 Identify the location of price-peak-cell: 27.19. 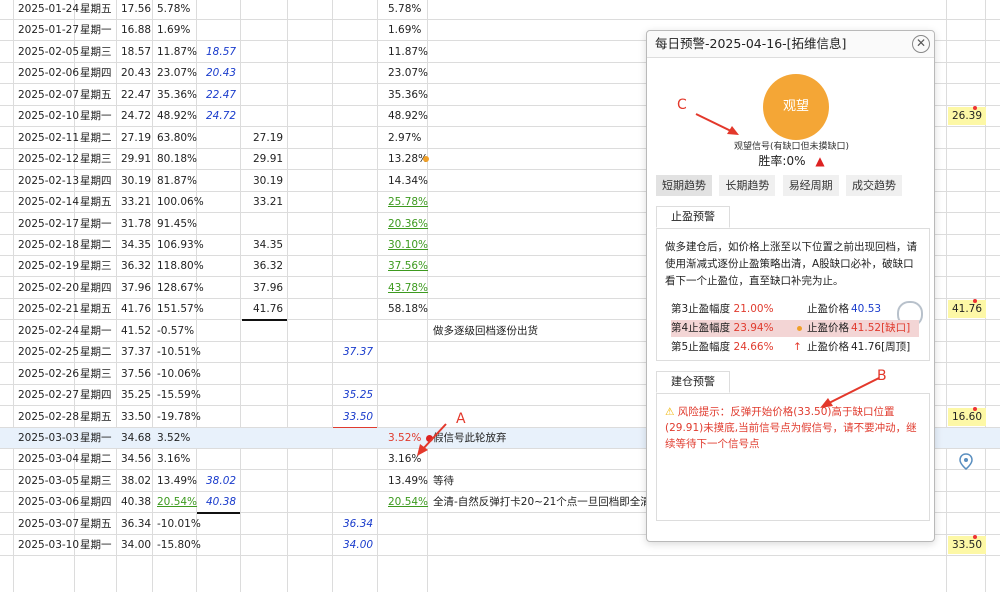
(268, 137).